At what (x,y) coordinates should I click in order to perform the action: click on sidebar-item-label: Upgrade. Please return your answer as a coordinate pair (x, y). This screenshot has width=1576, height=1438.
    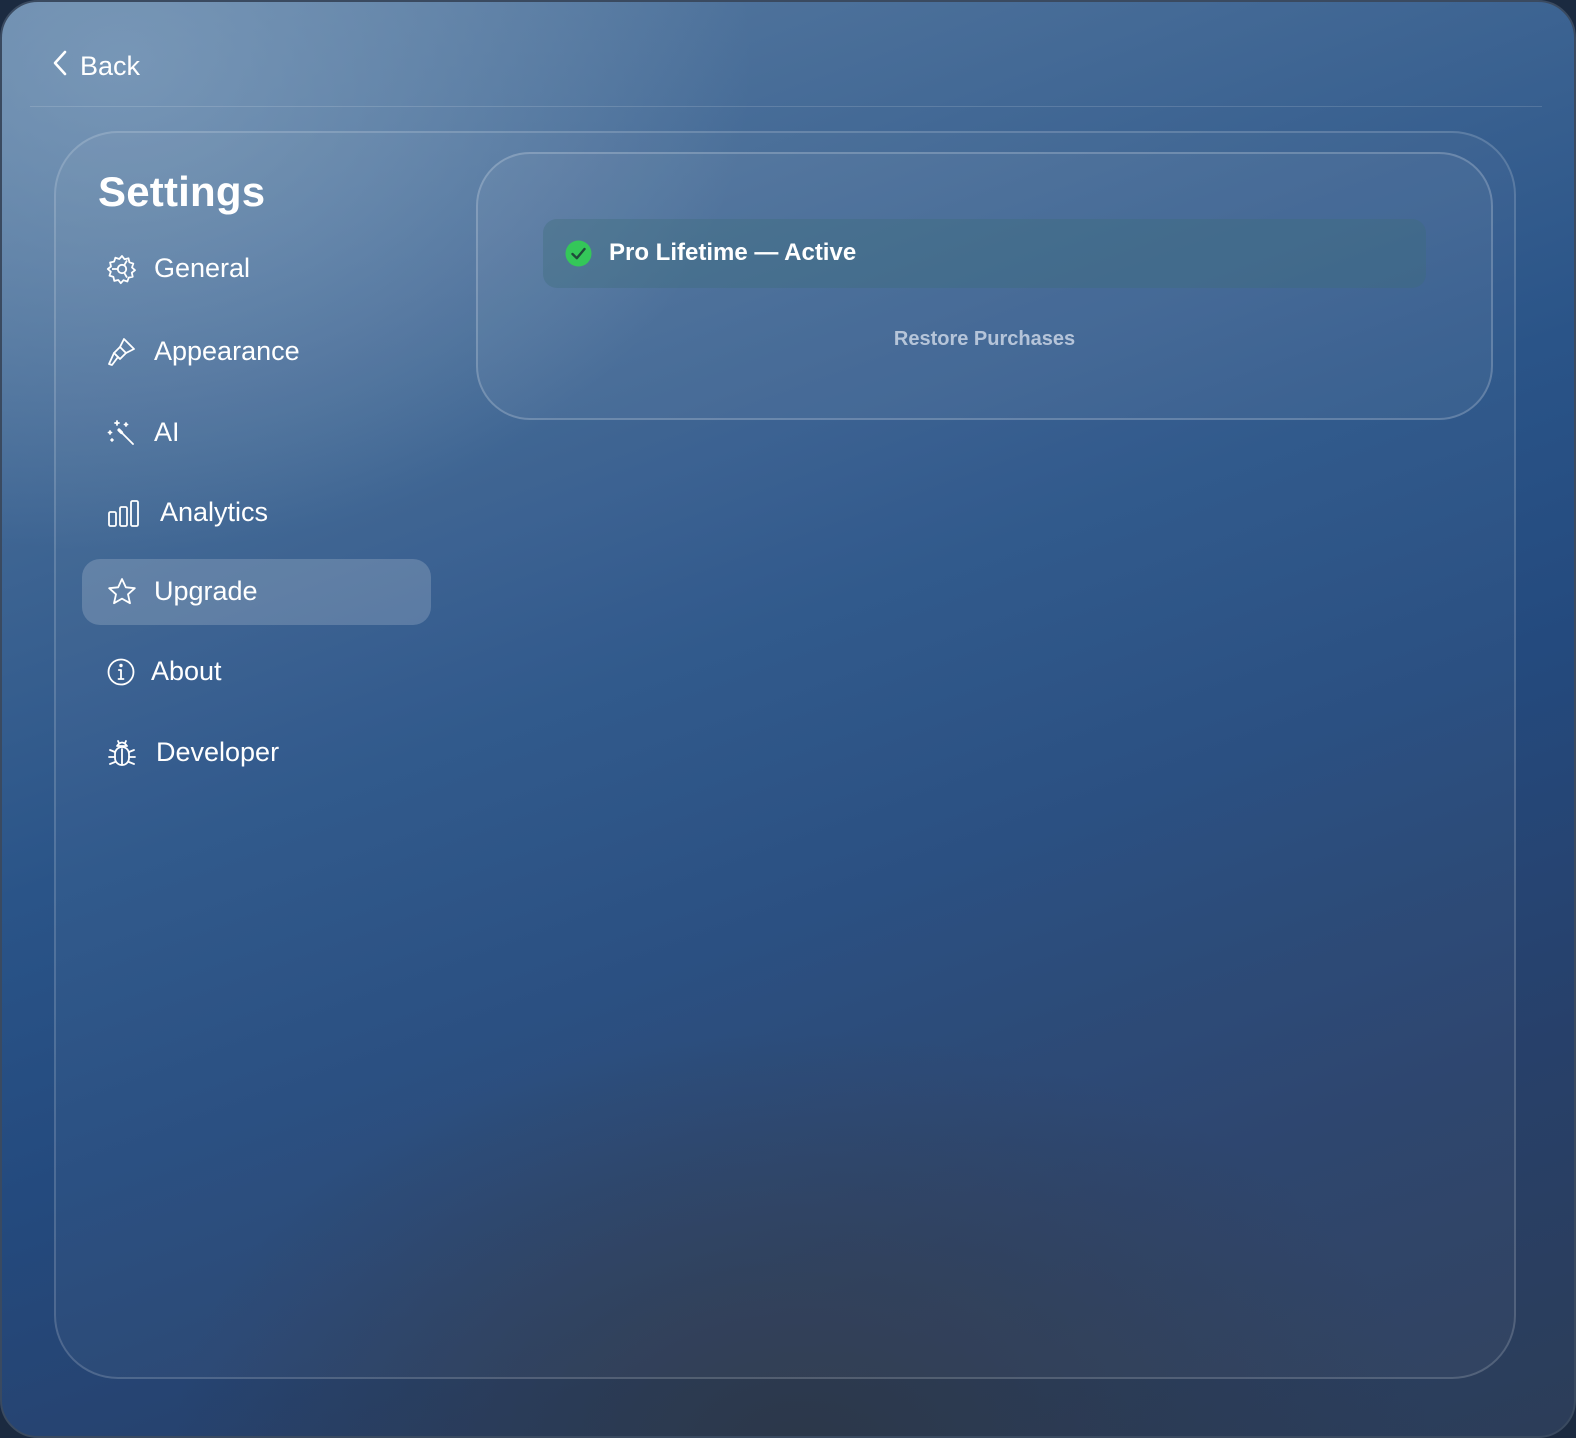
    Looking at the image, I should click on (206, 591).